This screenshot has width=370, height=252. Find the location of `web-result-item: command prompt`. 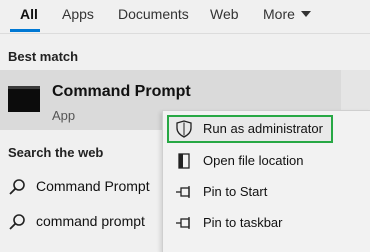

web-result-item: command prompt is located at coordinates (80, 222).